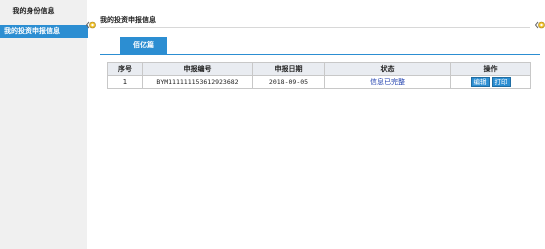 This screenshot has width=545, height=249. Describe the element at coordinates (44, 31) in the screenshot. I see `sidebar-item-my-investment-declarations: 我的投资申报信息` at that location.